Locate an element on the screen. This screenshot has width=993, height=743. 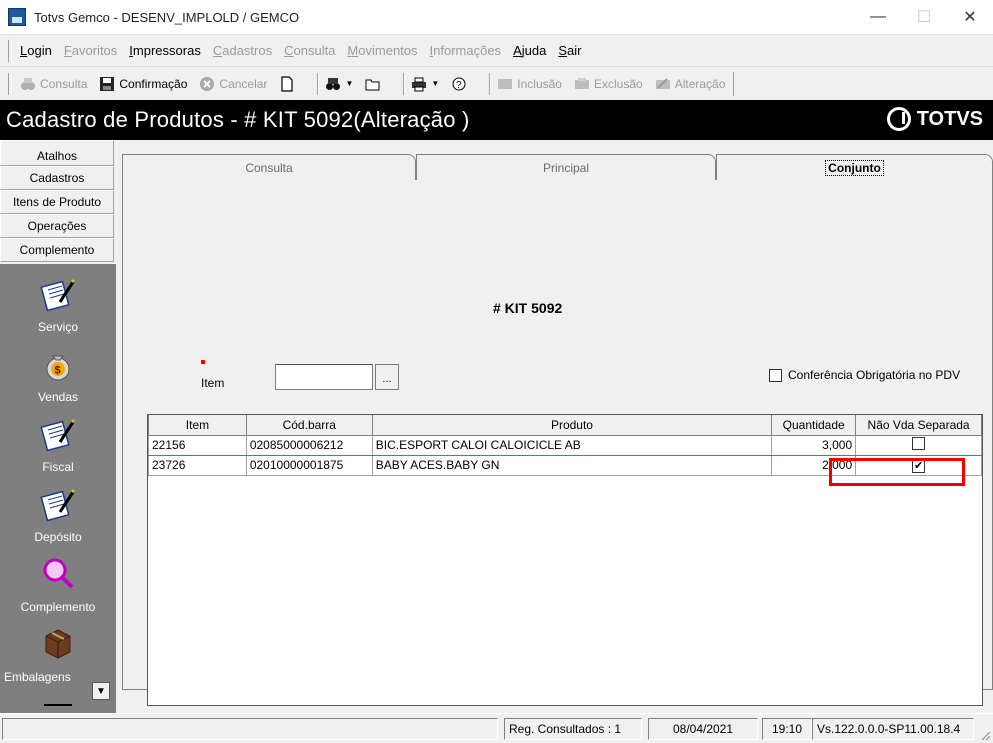
status-records: Reg. Consultados : 1 is located at coordinates (573, 729).